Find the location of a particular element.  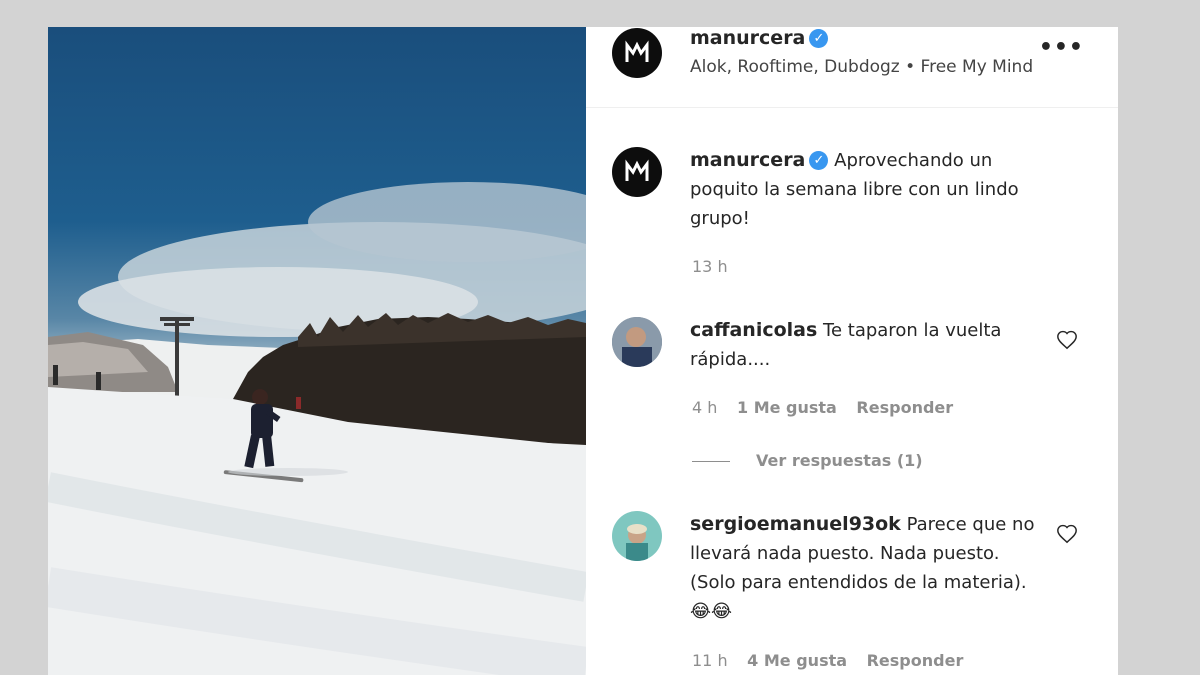

caption-avatar is located at coordinates (637, 172).